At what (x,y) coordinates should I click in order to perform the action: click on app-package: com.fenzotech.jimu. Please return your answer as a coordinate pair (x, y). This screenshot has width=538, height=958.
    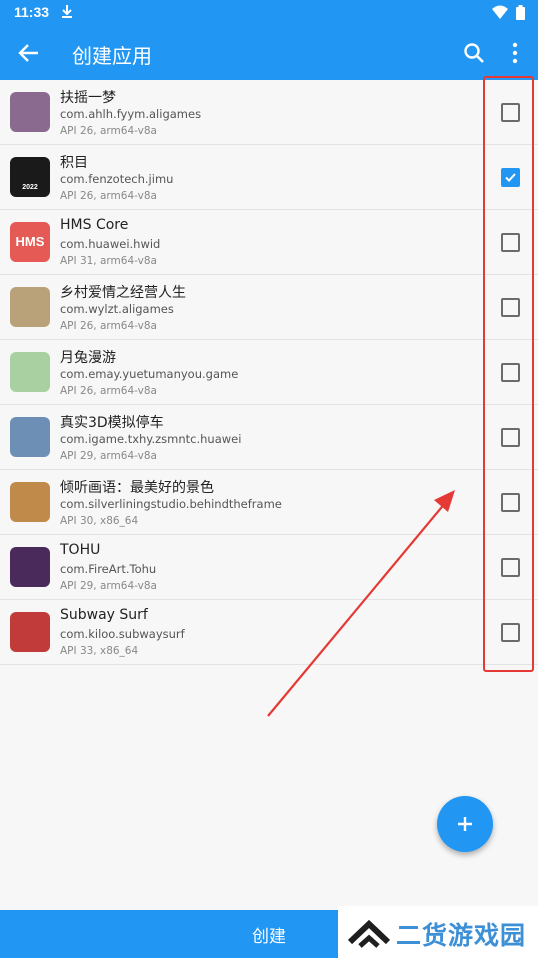
    Looking at the image, I should click on (117, 179).